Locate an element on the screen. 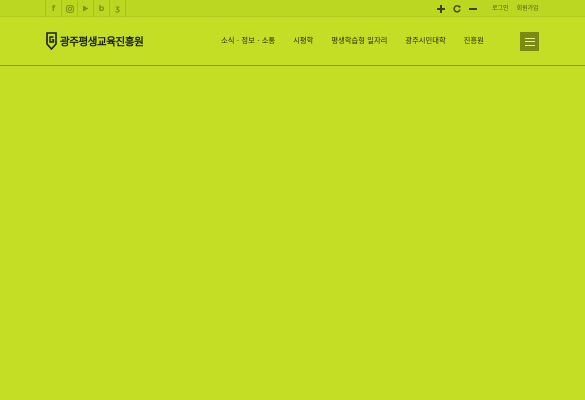  instagram-icon is located at coordinates (70, 8).